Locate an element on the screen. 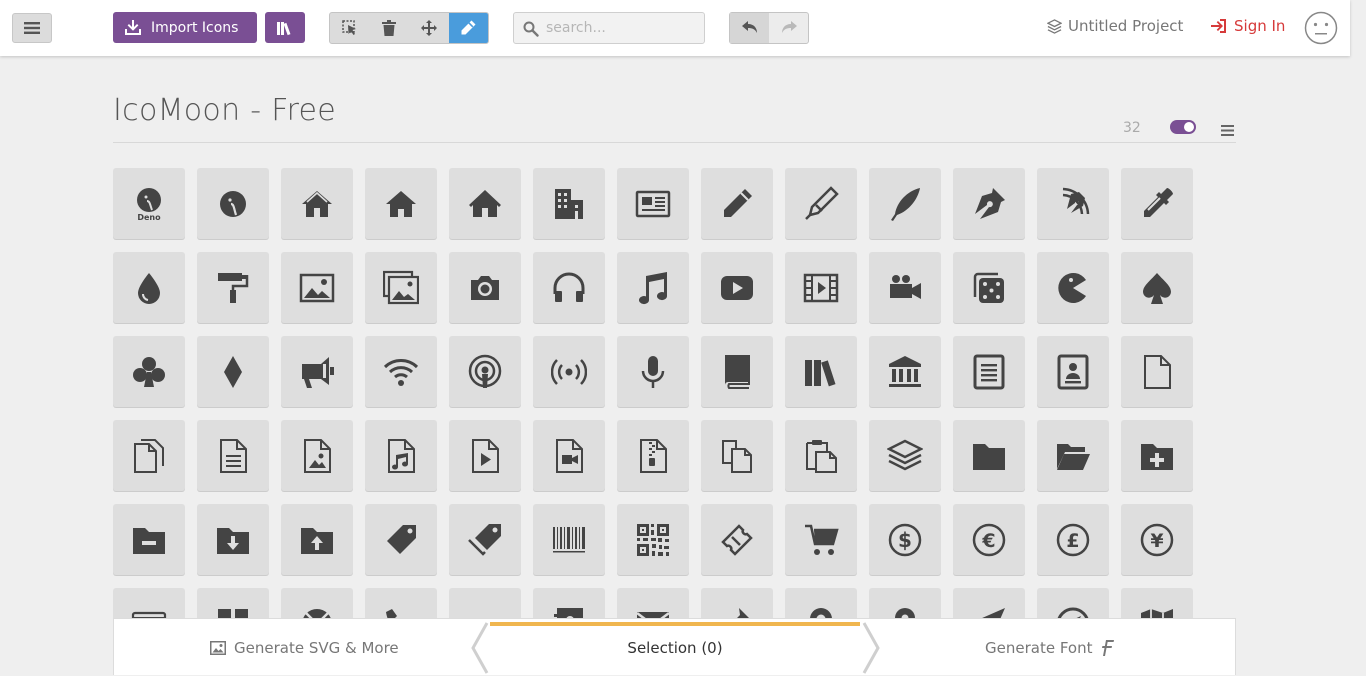 This screenshot has width=1366, height=676. barcode-icon is located at coordinates (569, 540).